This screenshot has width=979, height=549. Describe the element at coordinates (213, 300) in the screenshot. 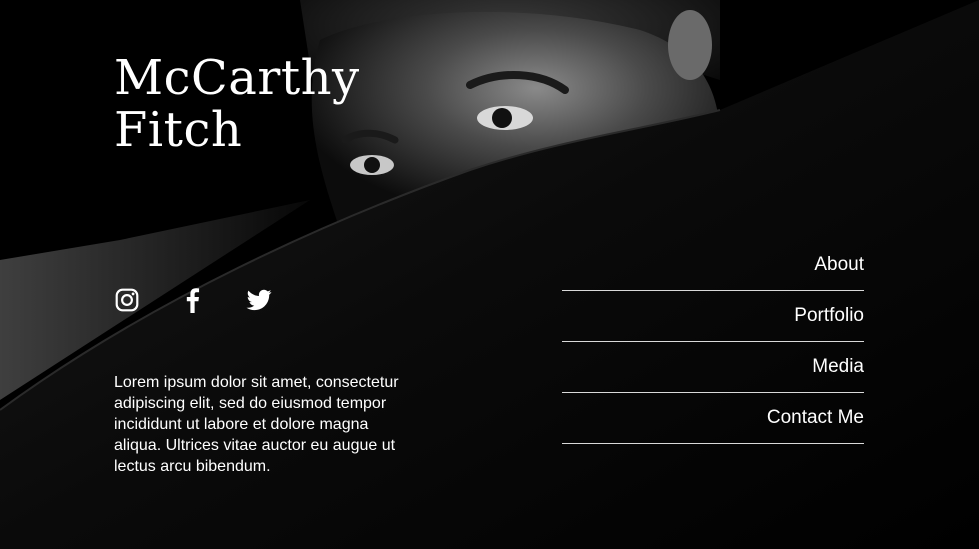

I see `social-links` at that location.